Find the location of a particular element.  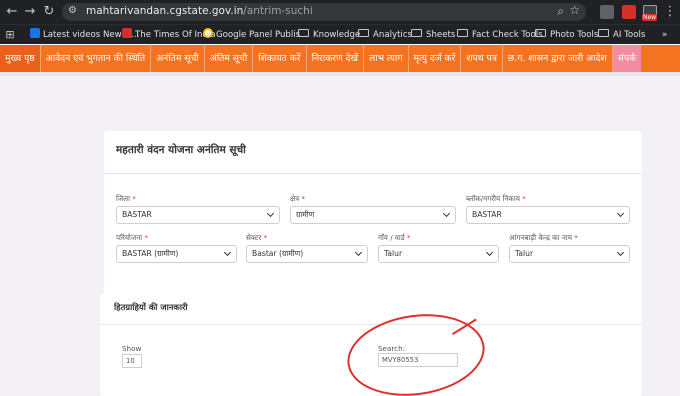

bookmark-folder: Knowledge is located at coordinates (329, 35).